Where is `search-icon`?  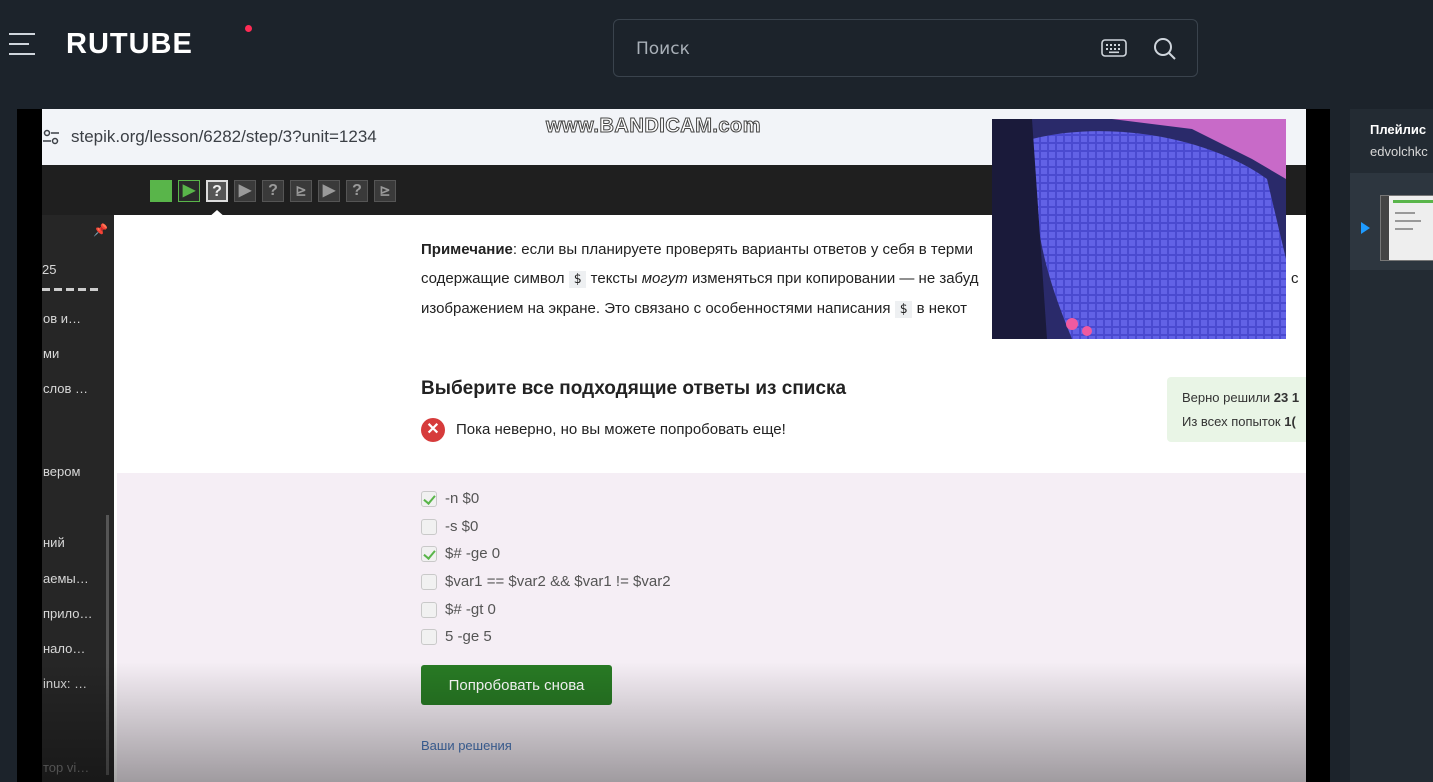
search-icon is located at coordinates (1165, 49).